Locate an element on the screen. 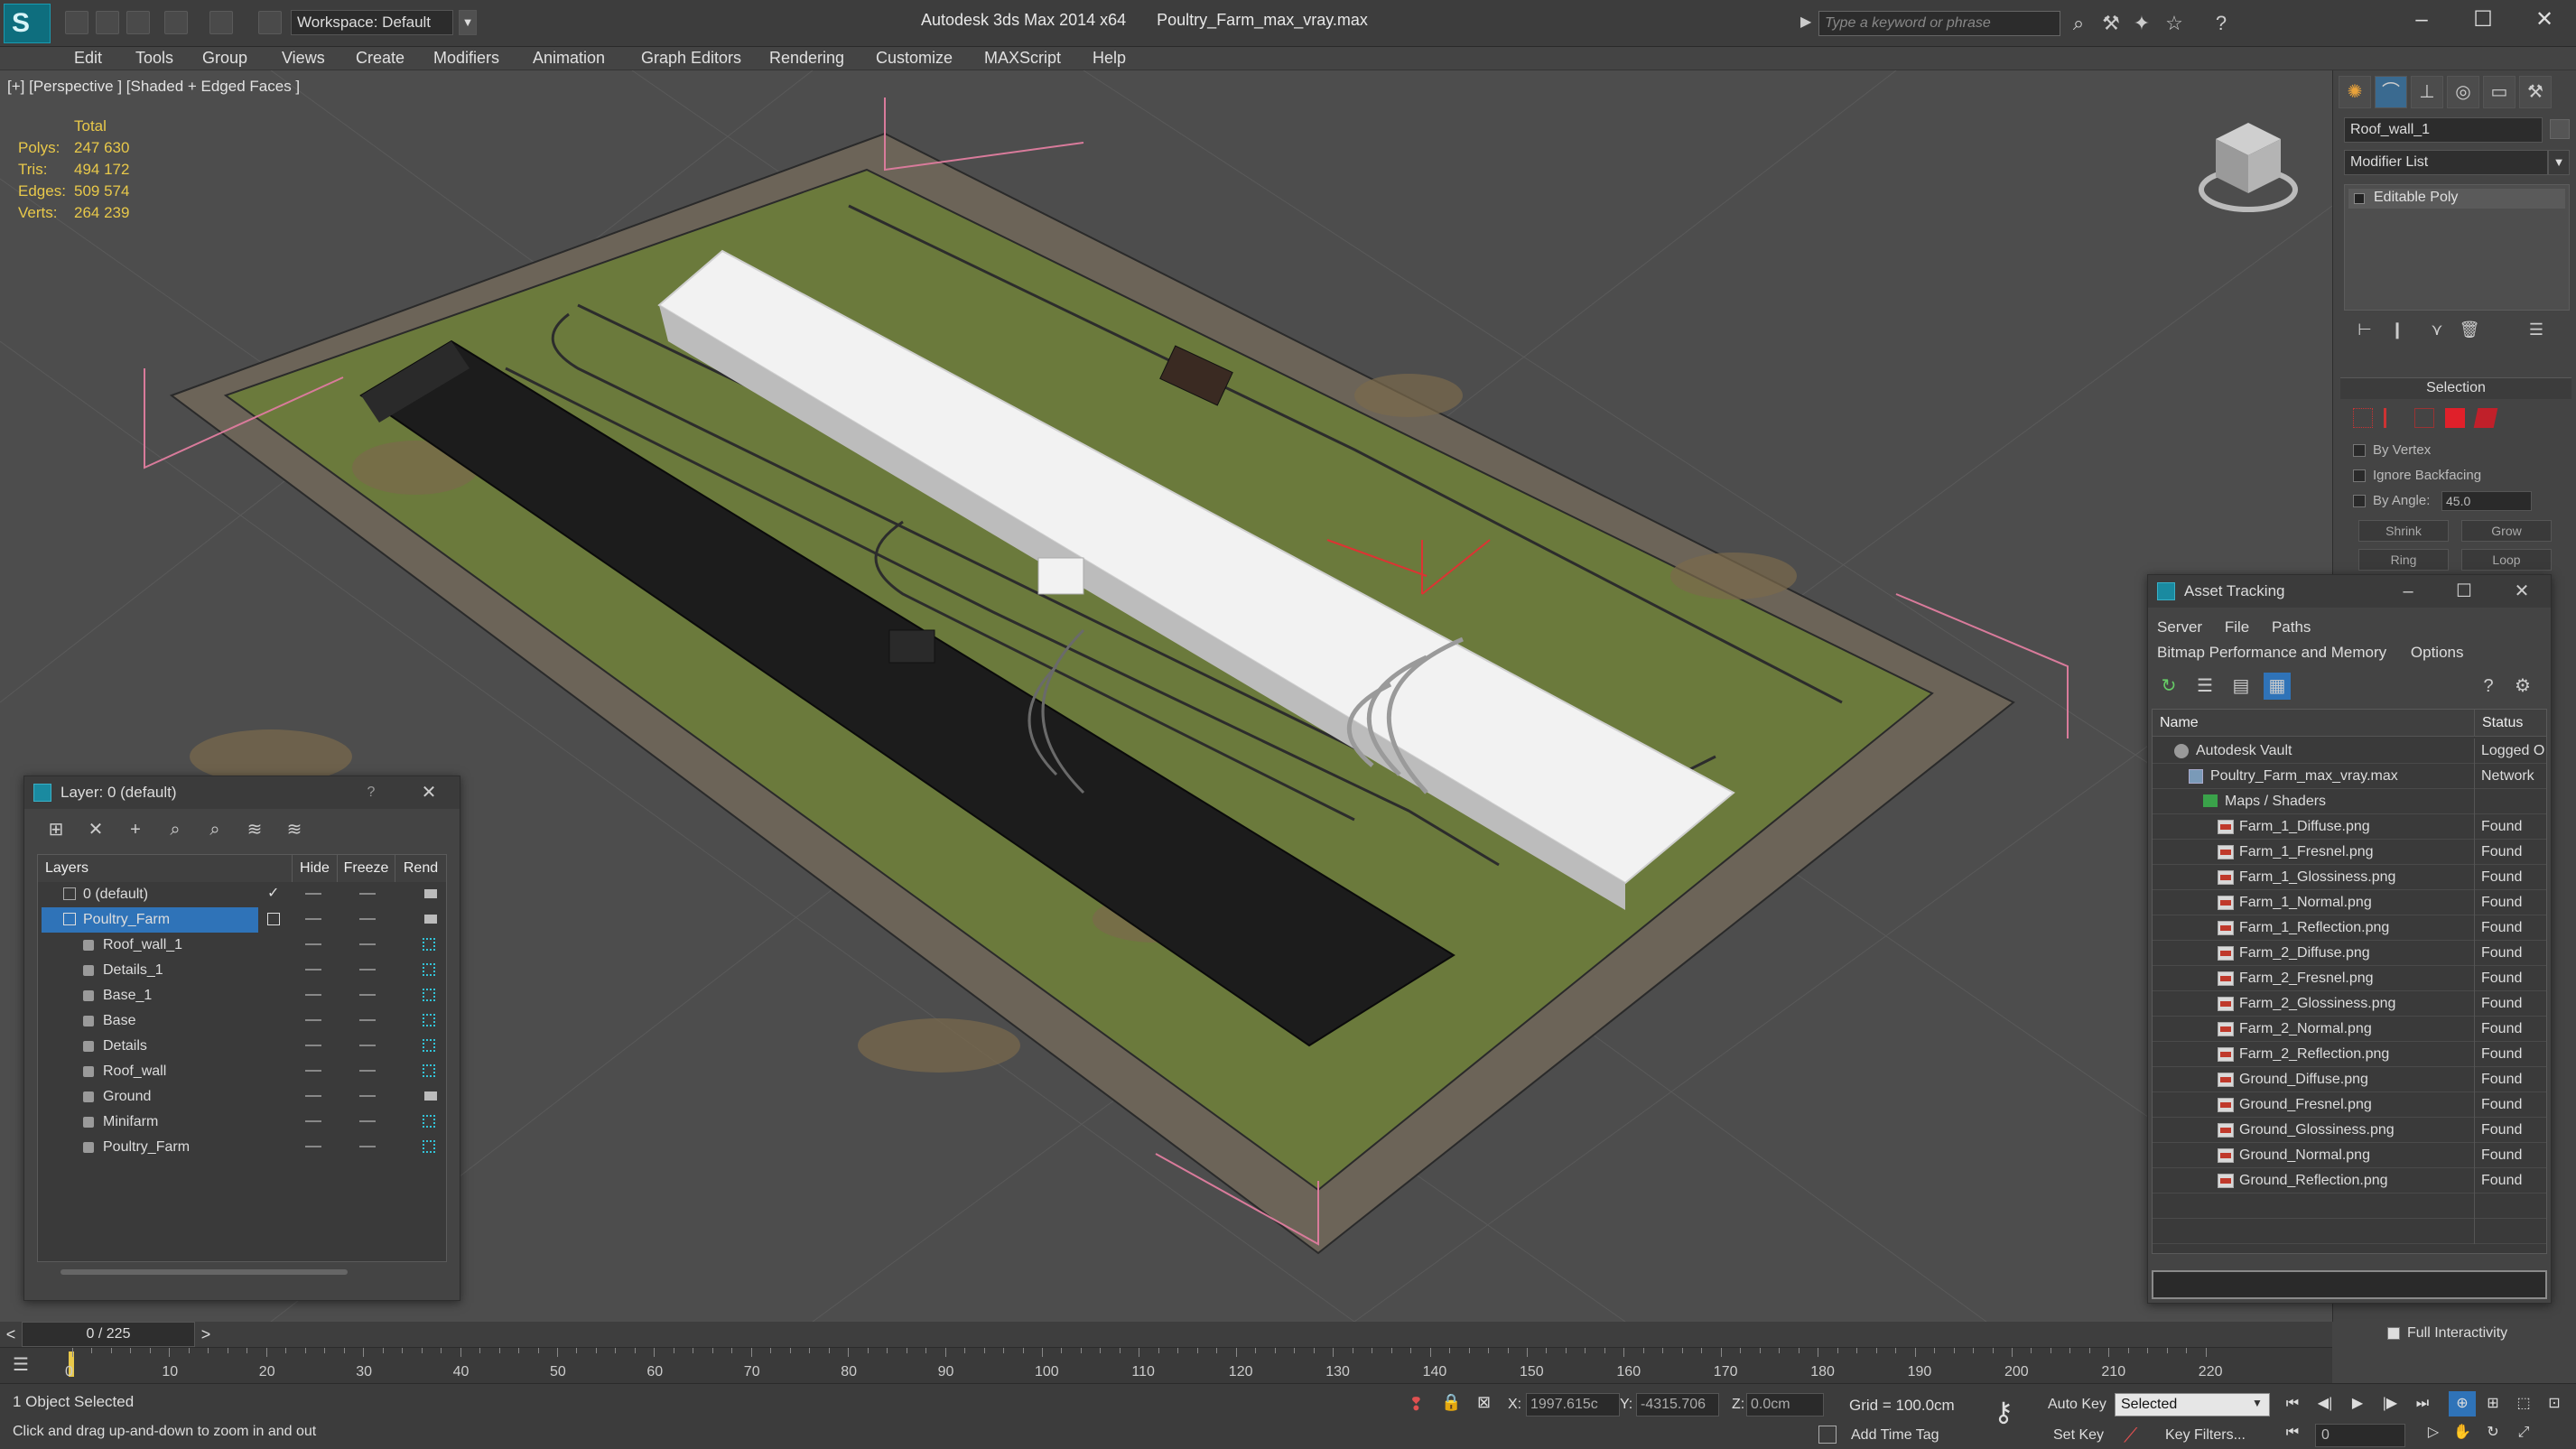 This screenshot has width=2576, height=1449. set-key-button: Set Key is located at coordinates (2078, 1435).